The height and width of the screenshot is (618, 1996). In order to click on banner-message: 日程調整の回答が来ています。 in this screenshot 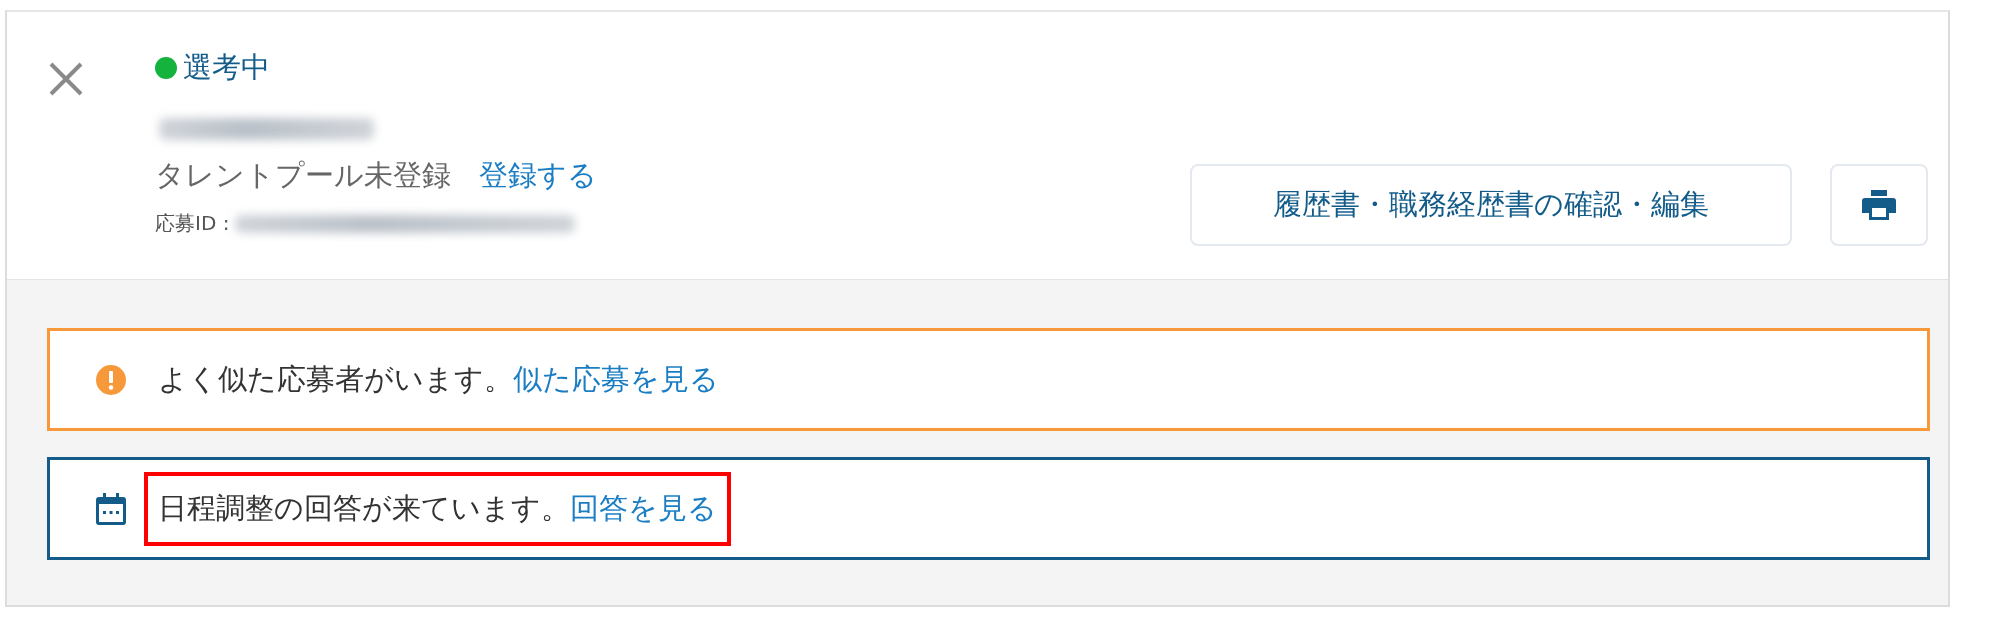, I will do `click(364, 508)`.